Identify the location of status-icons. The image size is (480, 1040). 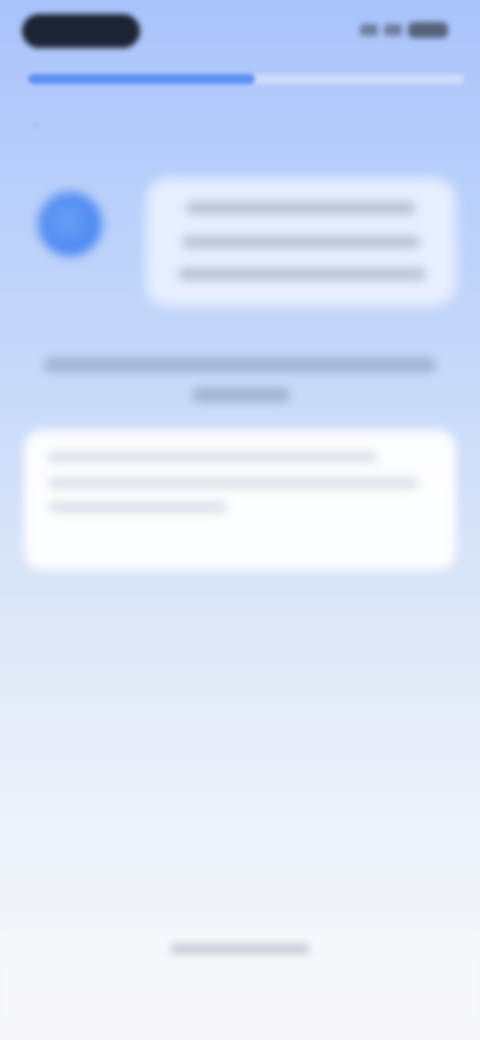
(404, 30).